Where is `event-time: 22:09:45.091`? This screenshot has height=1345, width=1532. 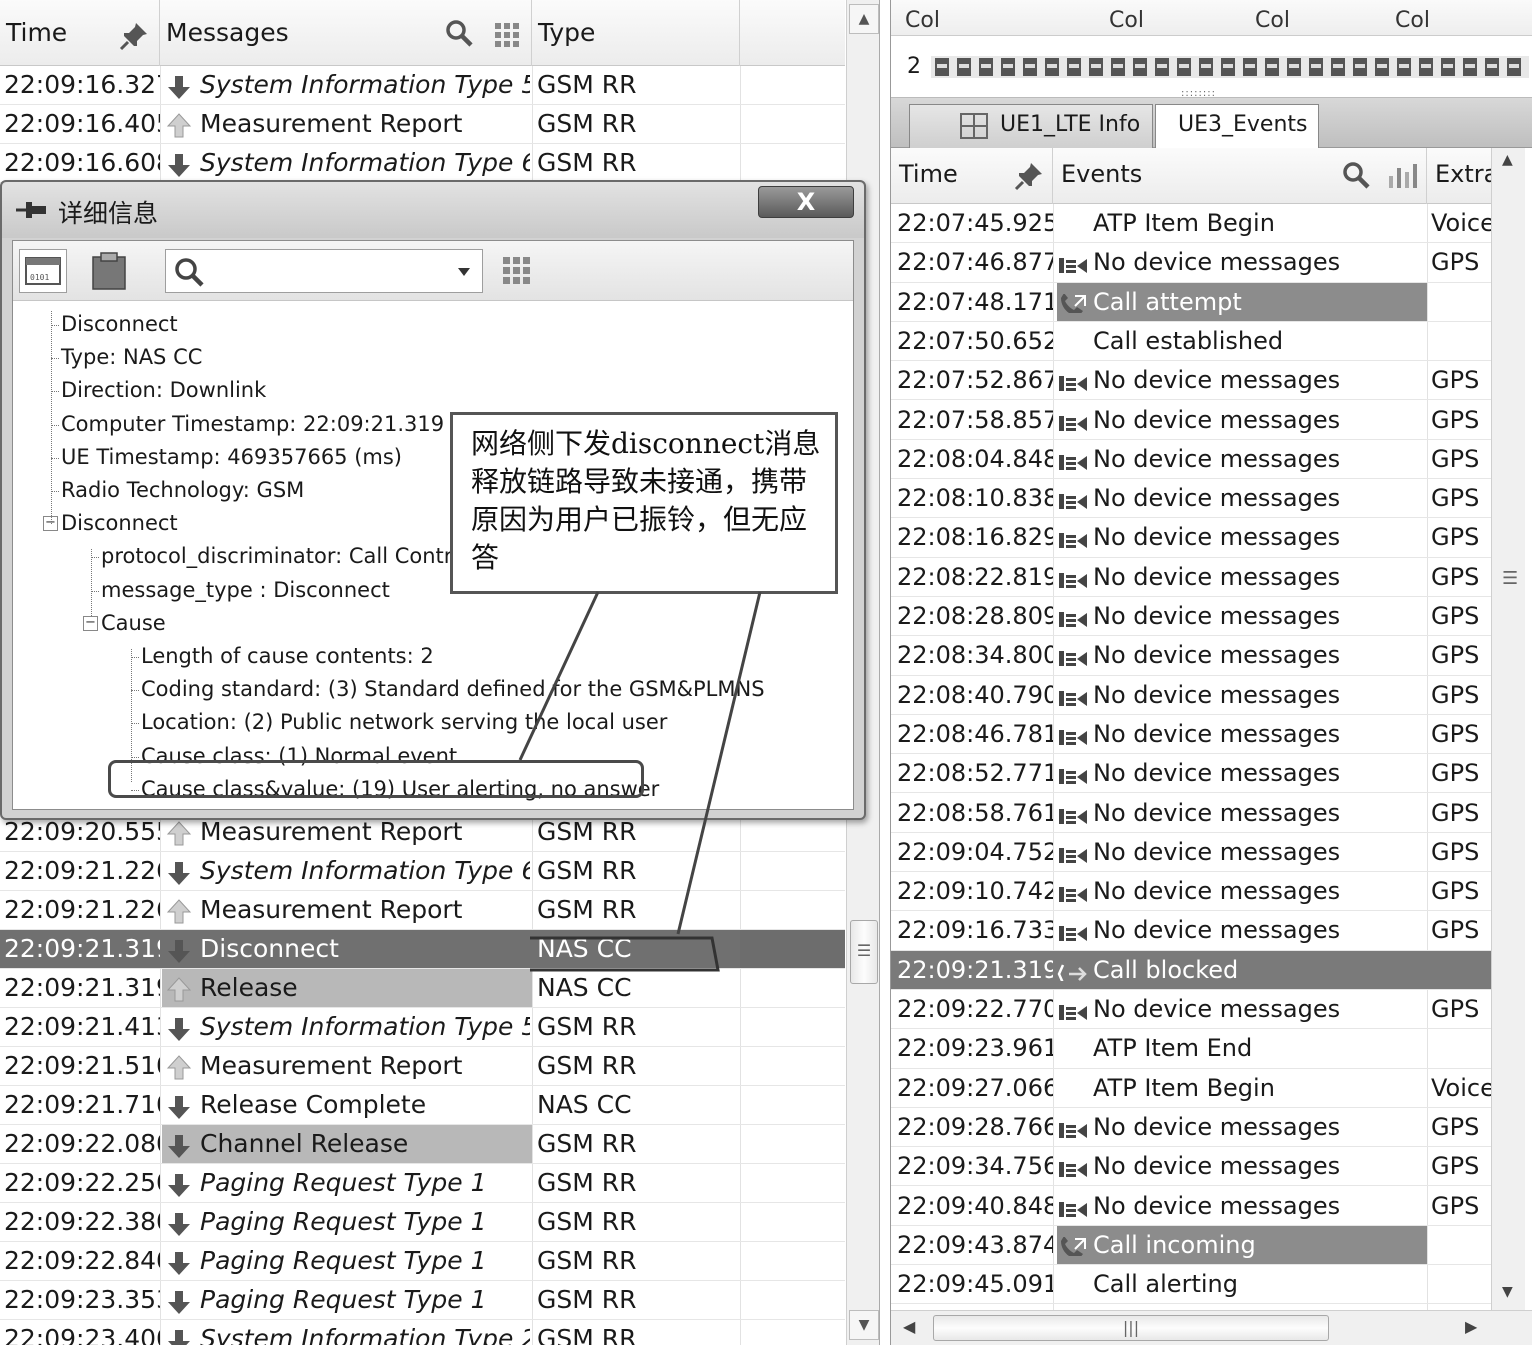 event-time: 22:09:45.091 is located at coordinates (975, 1284).